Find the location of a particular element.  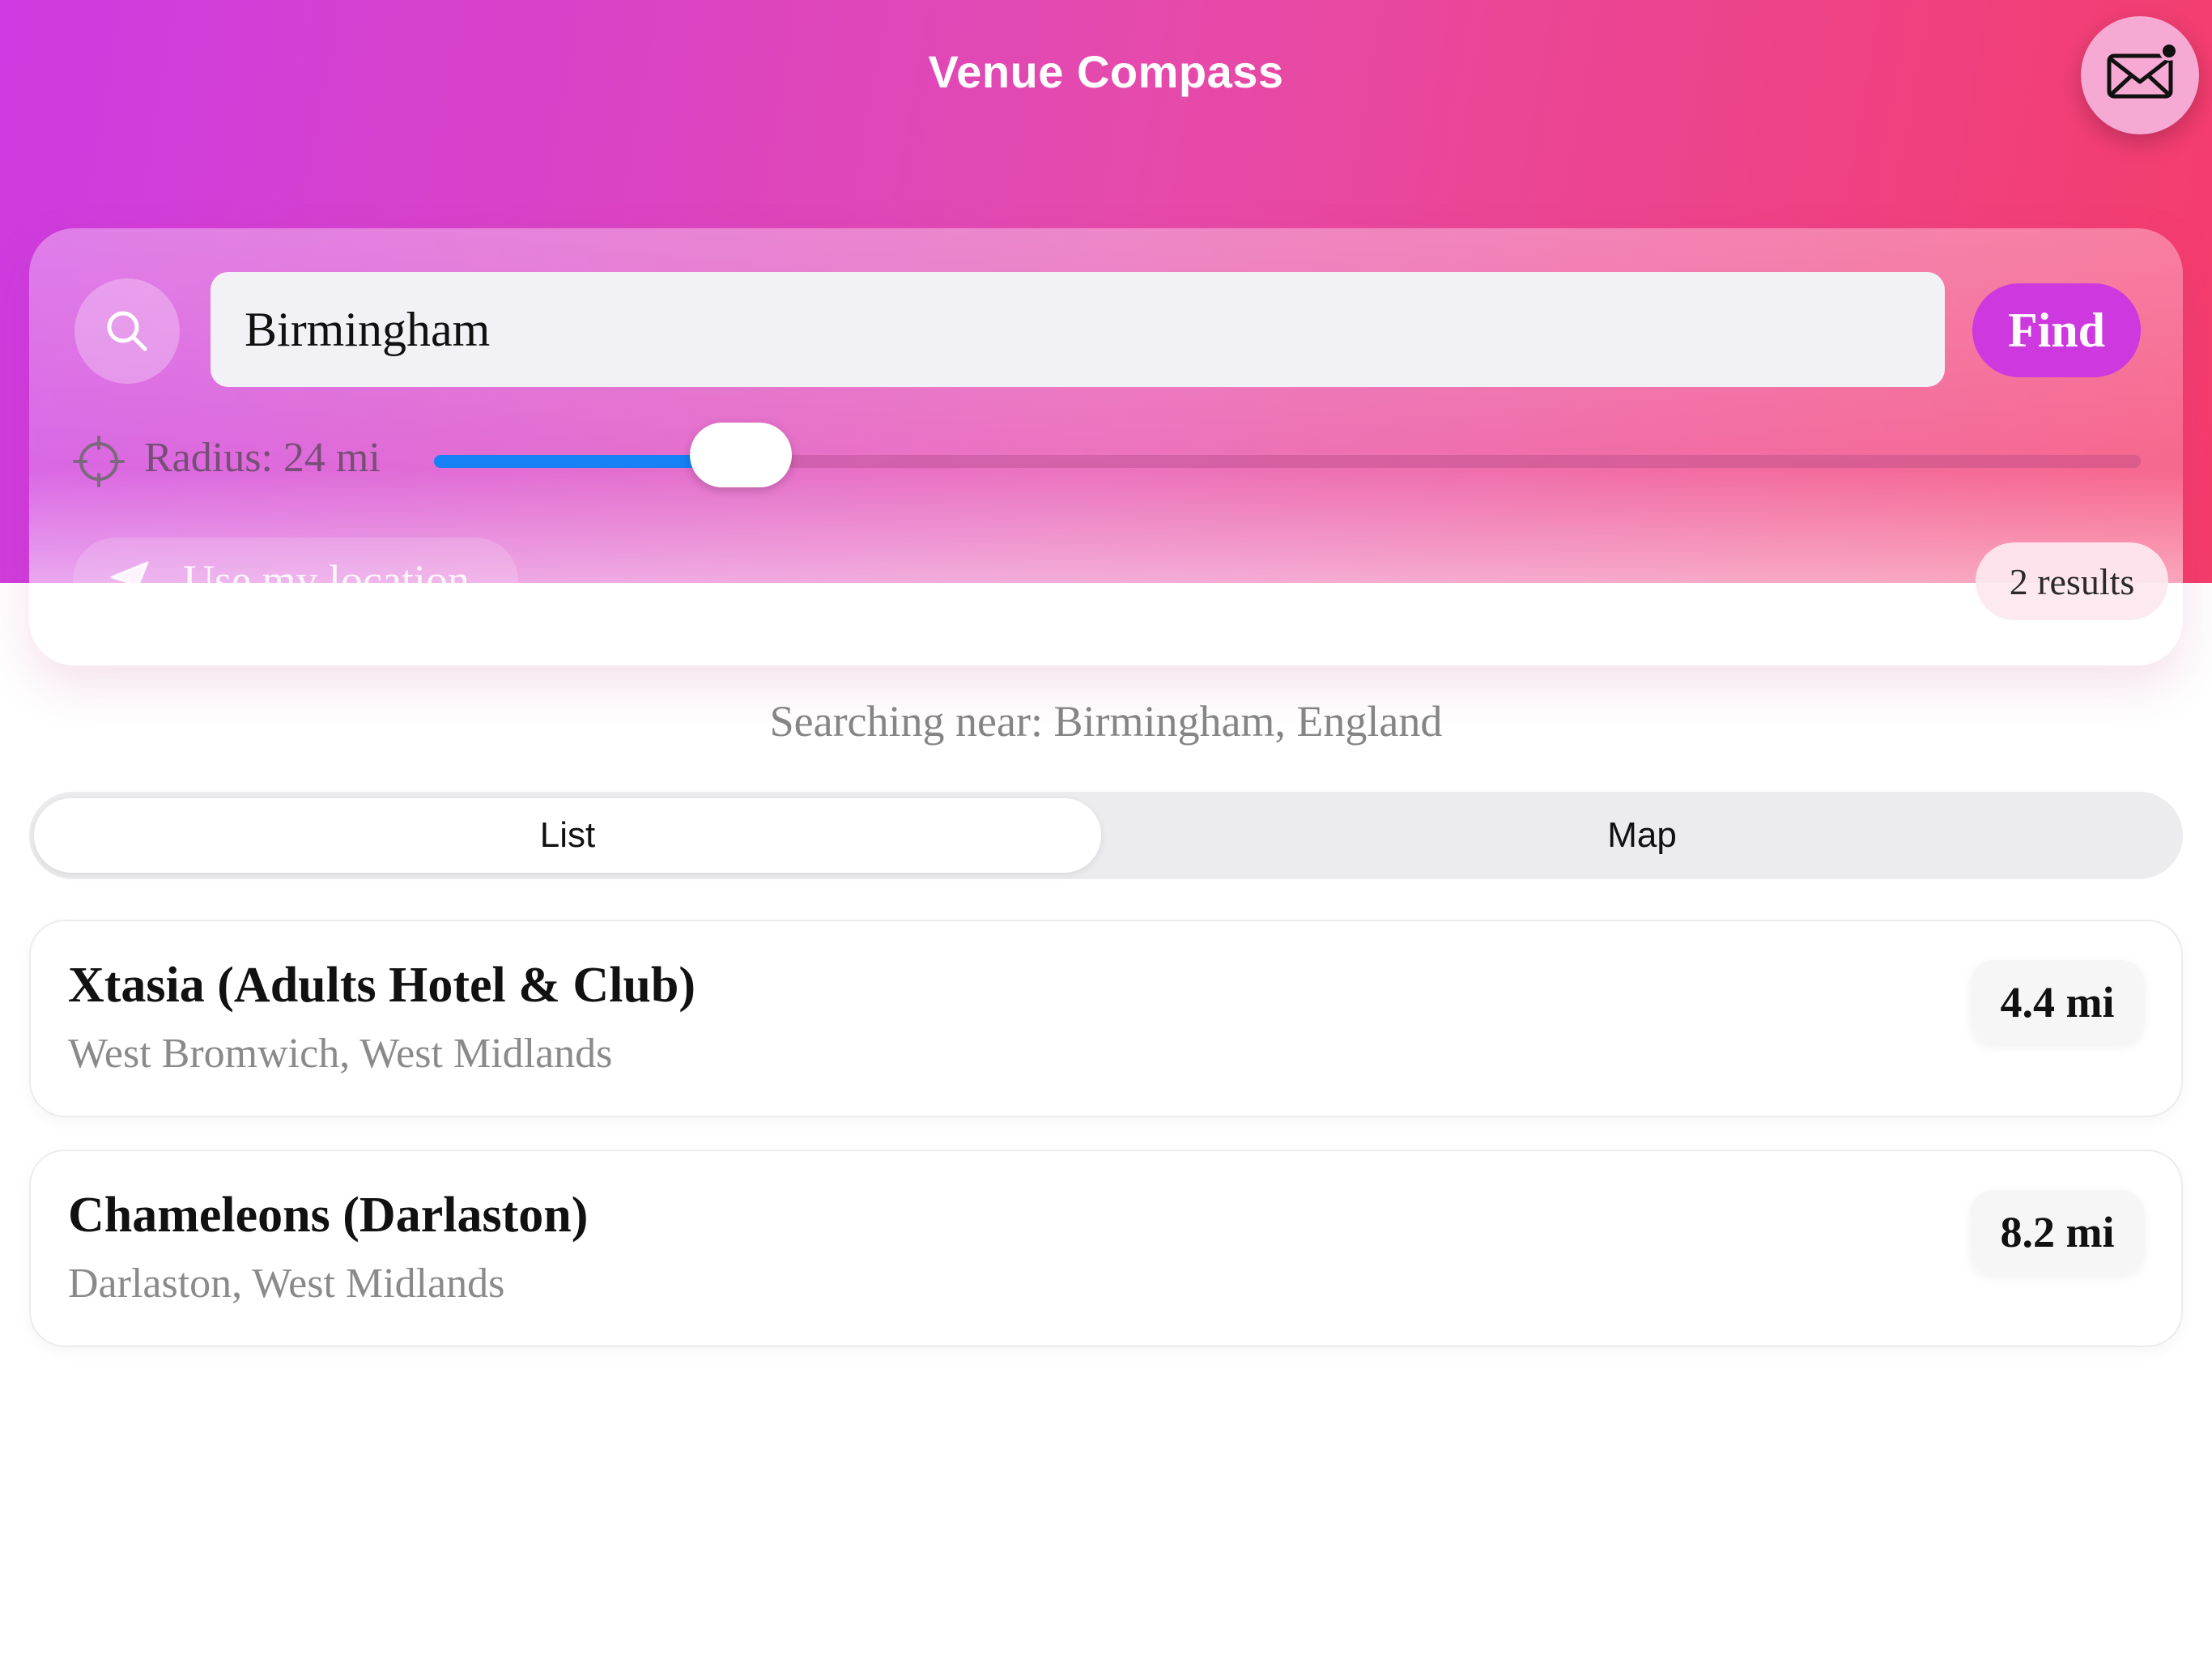

tab-map: Map is located at coordinates (1642, 835).